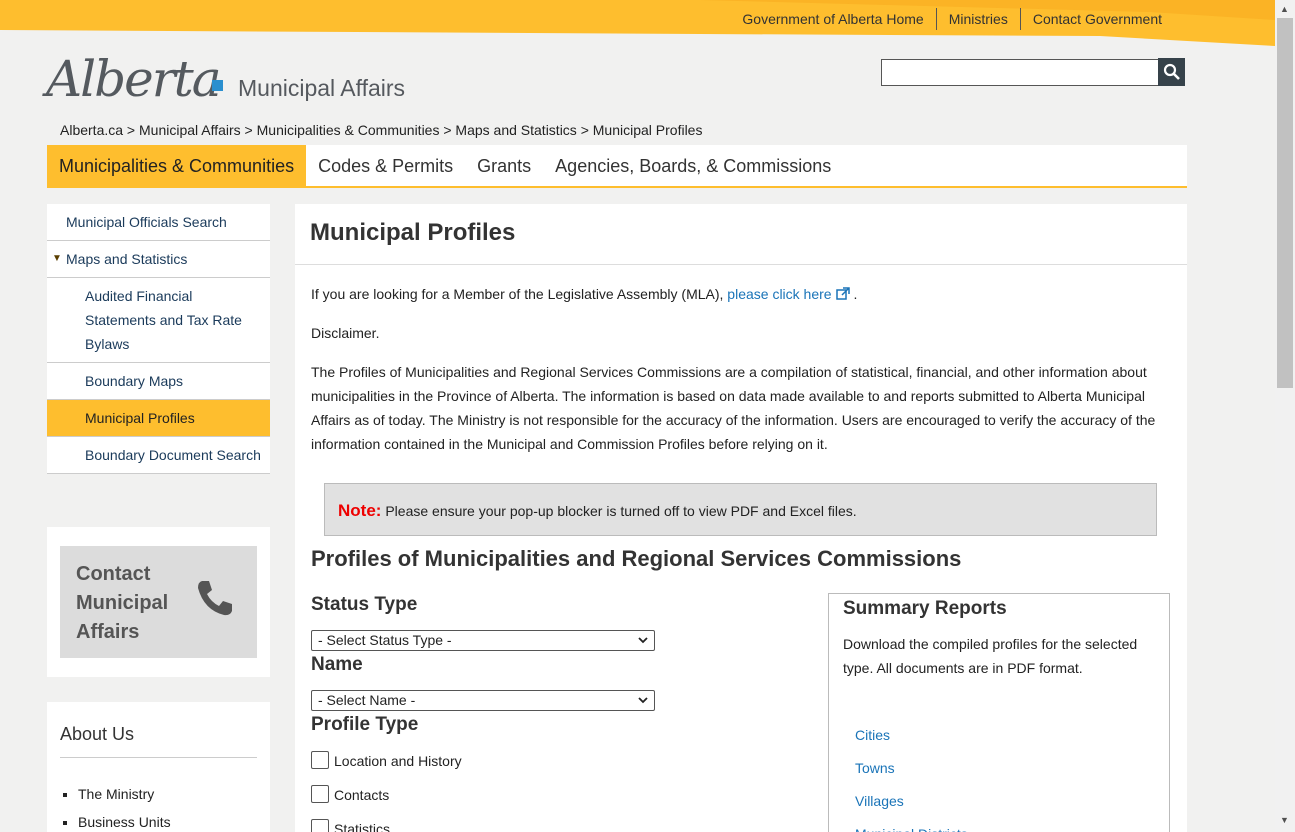 This screenshot has height=832, width=1295. I want to click on about-title: About Us, so click(97, 734).